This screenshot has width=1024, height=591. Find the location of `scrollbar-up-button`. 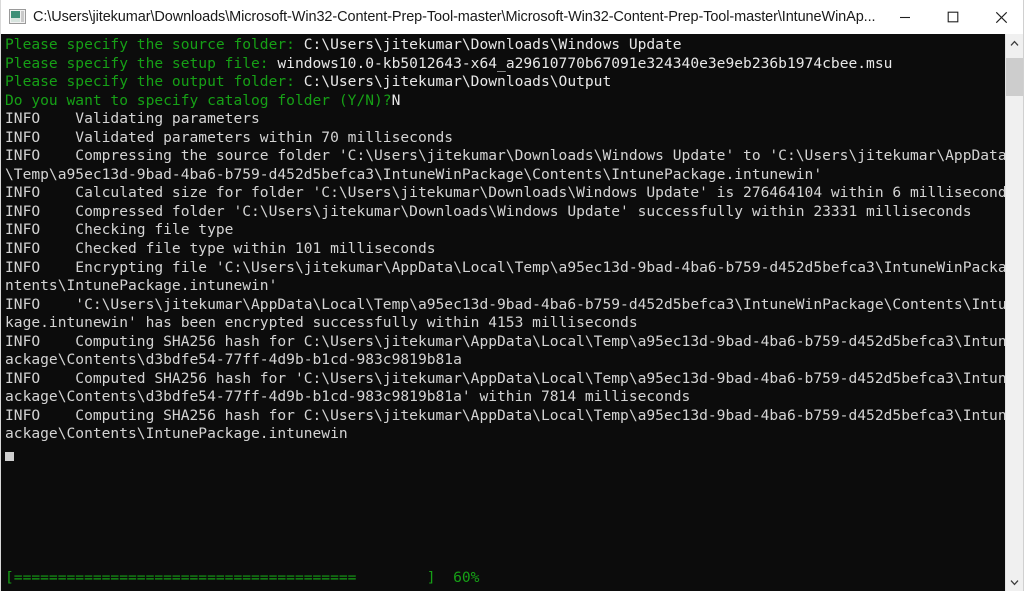

scrollbar-up-button is located at coordinates (1014, 43).